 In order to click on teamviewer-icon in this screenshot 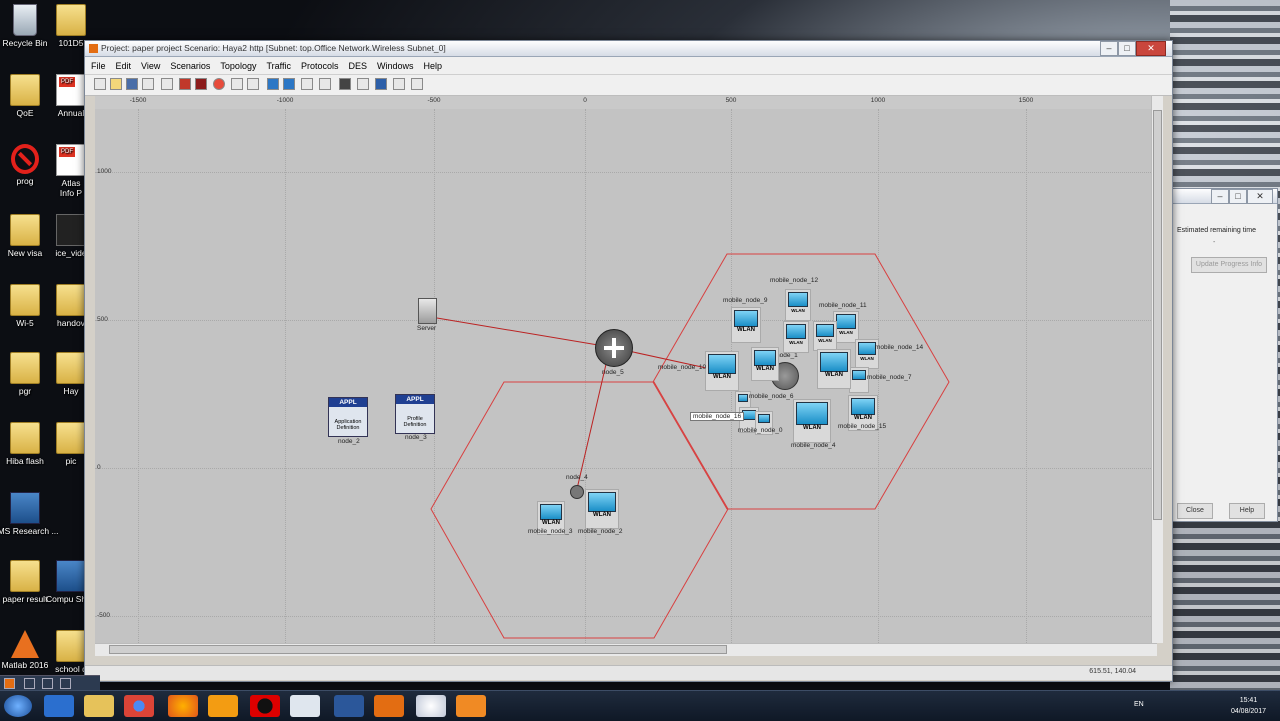, I will do `click(305, 706)`.